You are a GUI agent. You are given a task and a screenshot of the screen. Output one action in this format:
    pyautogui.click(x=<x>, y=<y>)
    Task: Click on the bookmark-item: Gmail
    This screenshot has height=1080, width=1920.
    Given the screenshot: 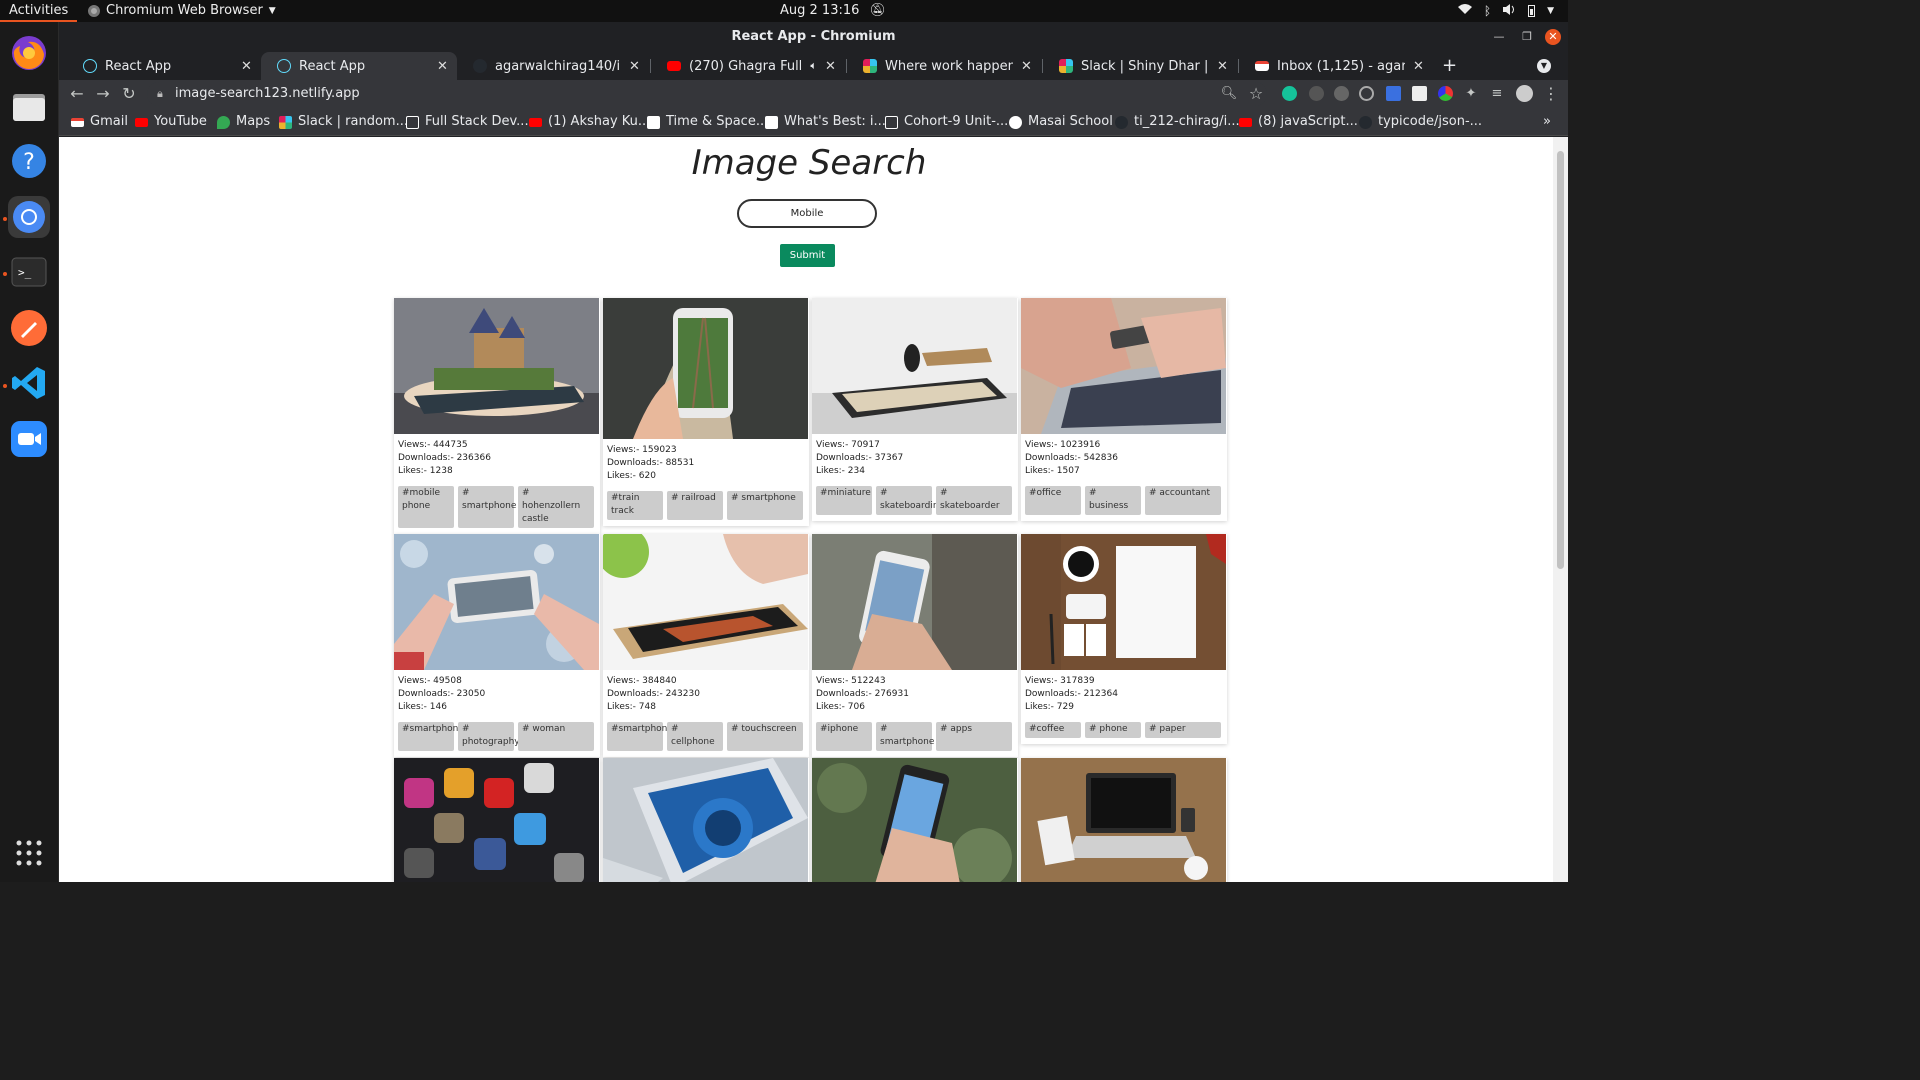 What is the action you would take?
    pyautogui.click(x=99, y=122)
    